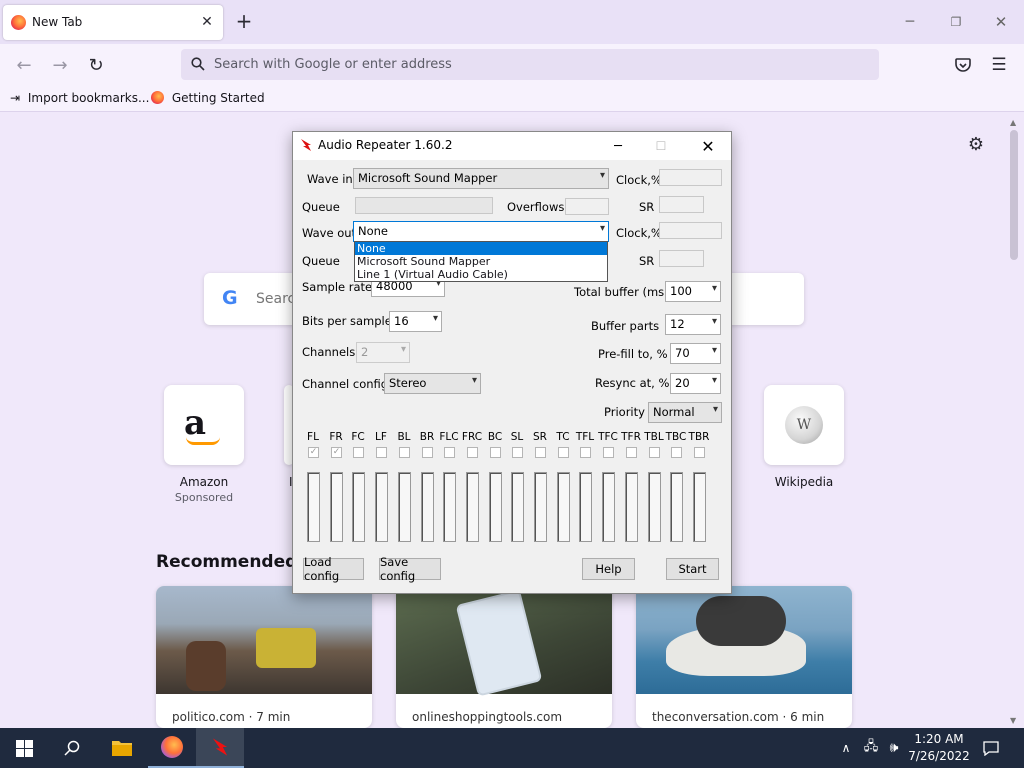 Image resolution: width=1024 pixels, height=768 pixels. What do you see at coordinates (894, 748) in the screenshot?
I see `volume-icon: 🕪` at bounding box center [894, 748].